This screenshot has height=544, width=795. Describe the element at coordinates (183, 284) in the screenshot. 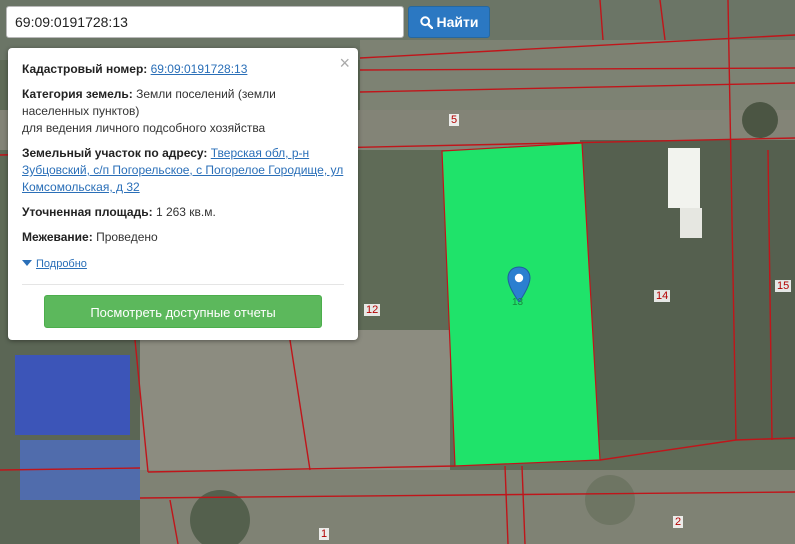

I see `divider` at that location.